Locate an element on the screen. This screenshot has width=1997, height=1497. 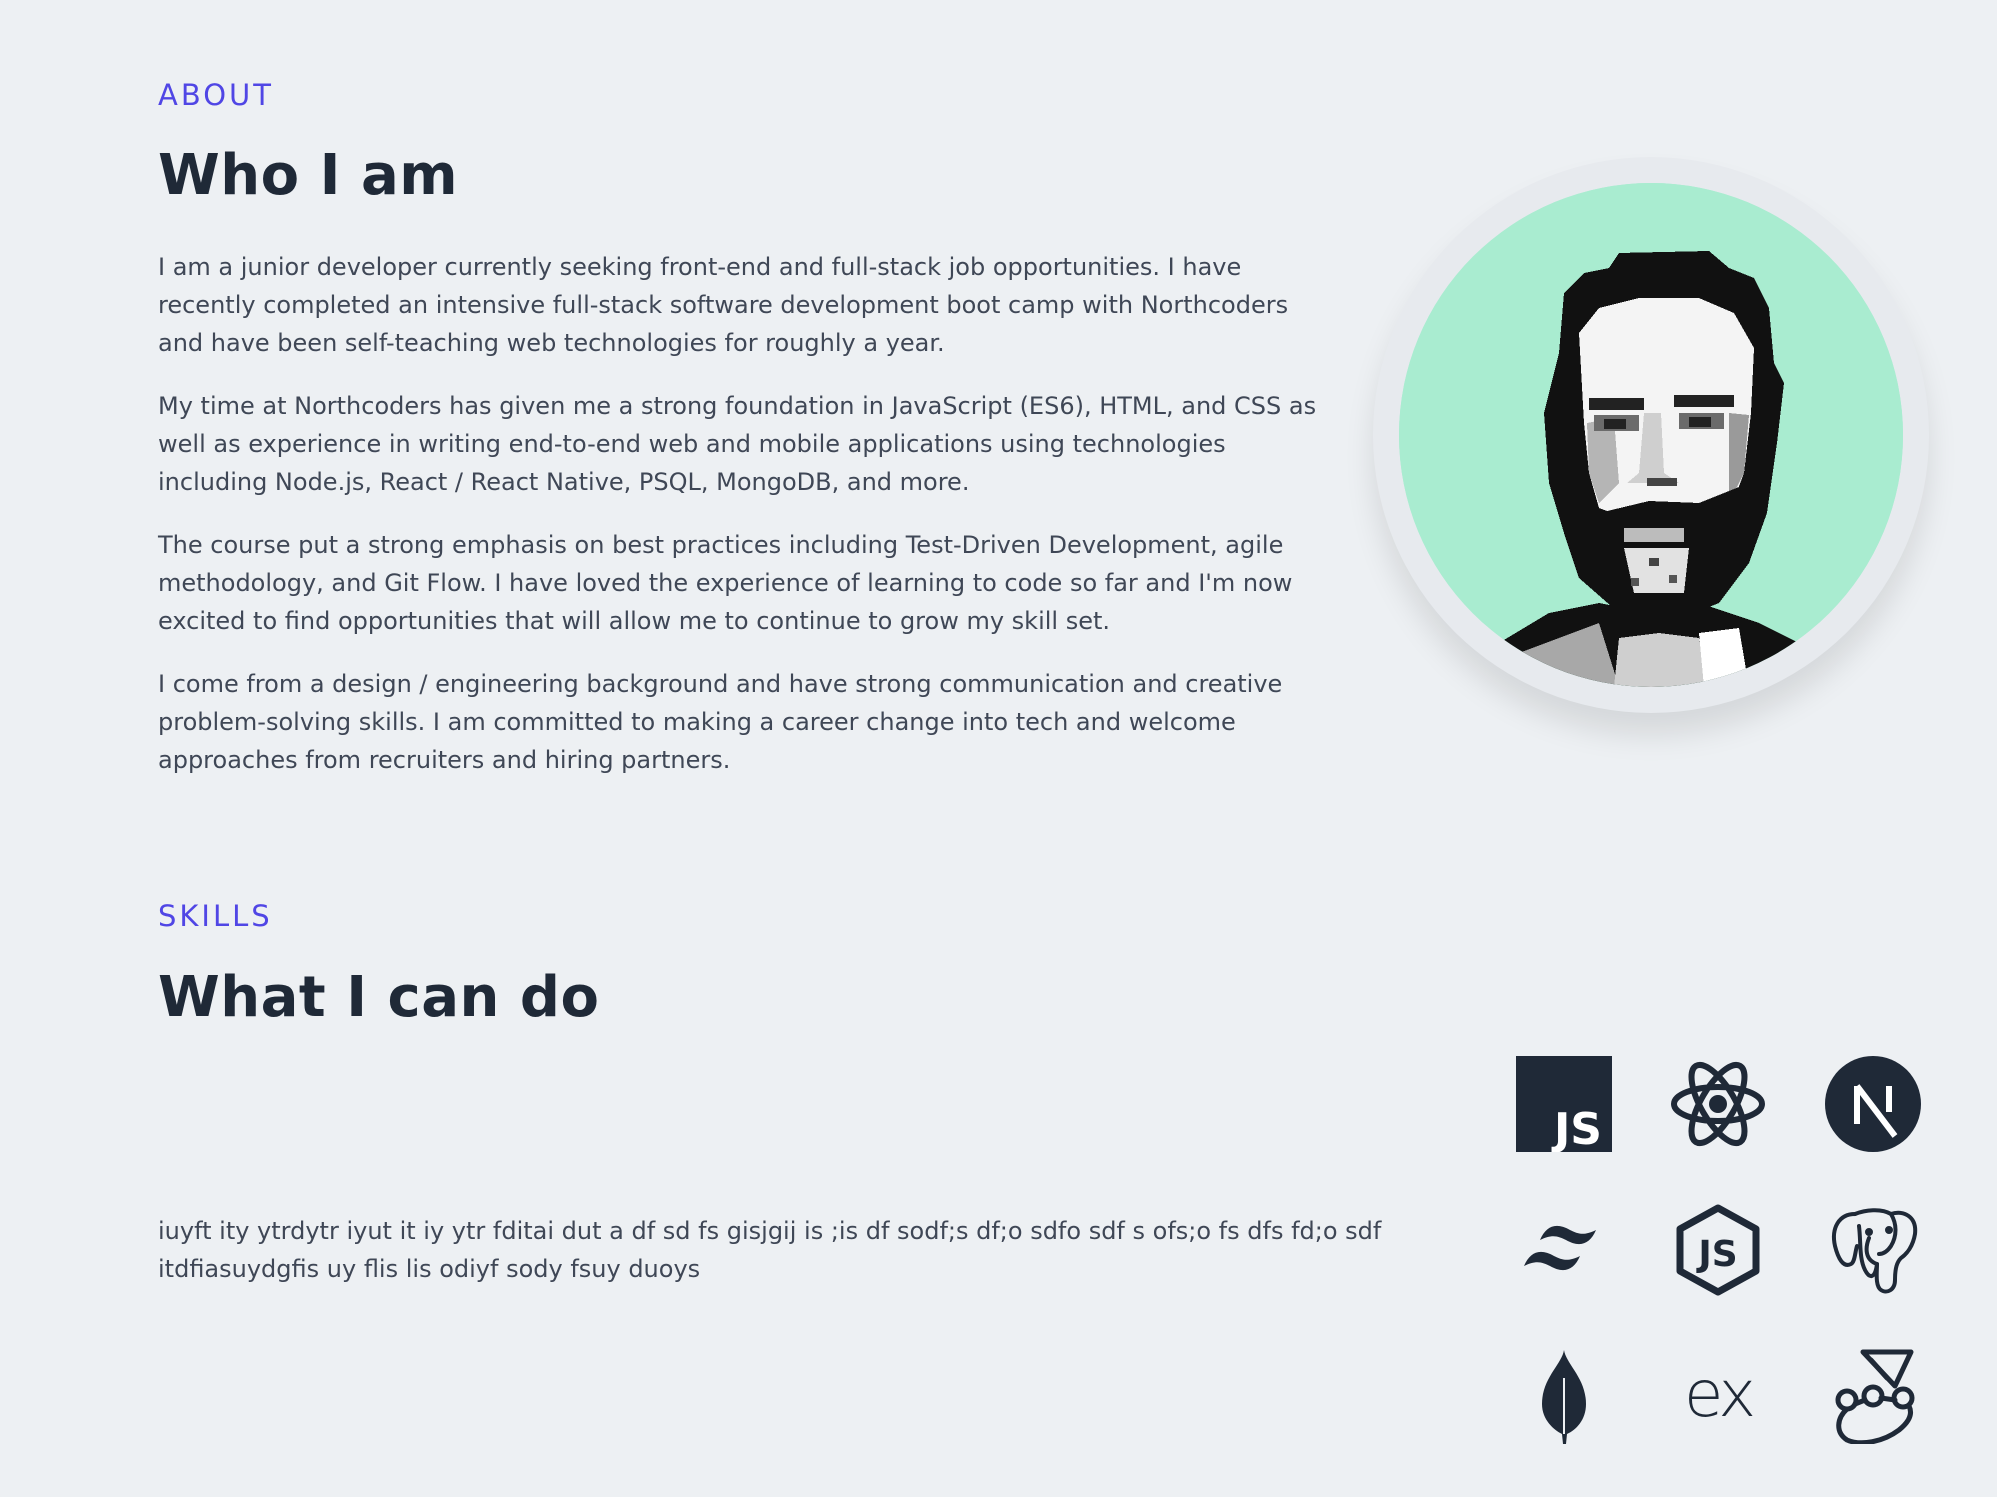
react-icon is located at coordinates (1718, 1104).